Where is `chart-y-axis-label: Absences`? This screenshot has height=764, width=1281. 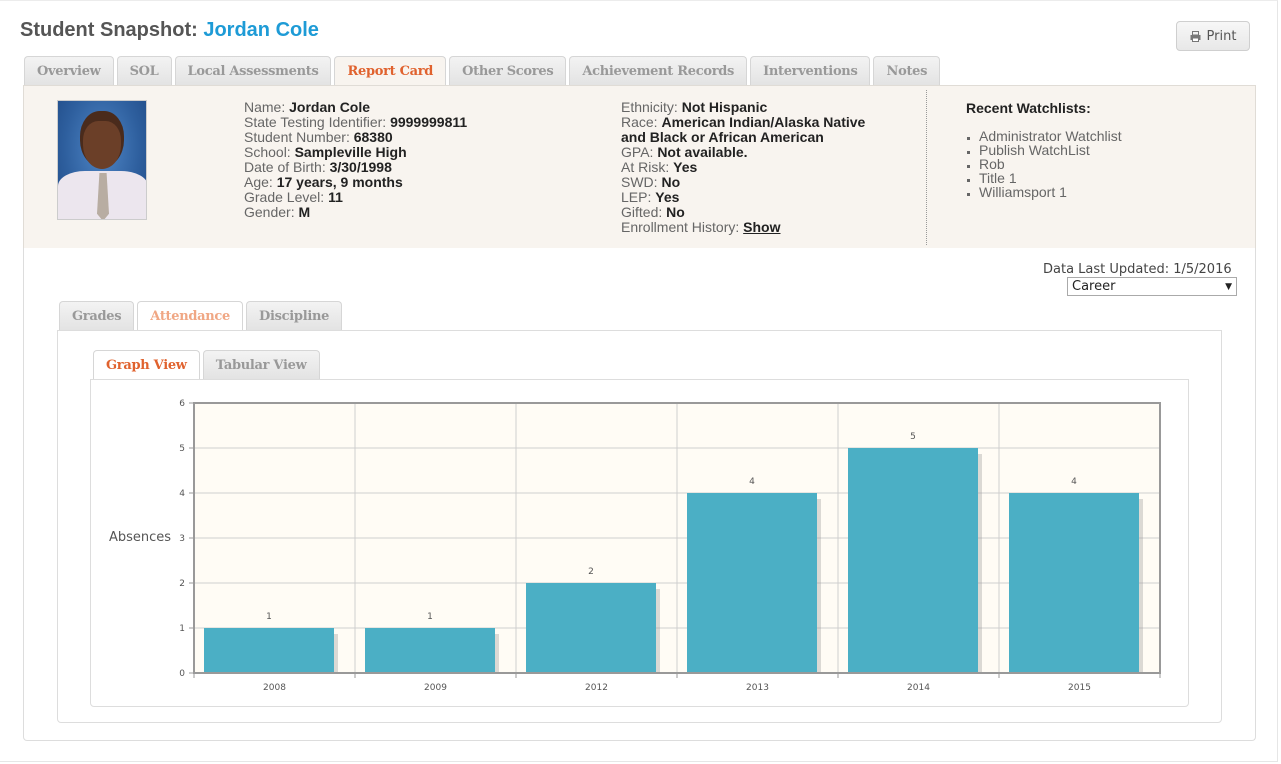
chart-y-axis-label: Absences is located at coordinates (140, 537).